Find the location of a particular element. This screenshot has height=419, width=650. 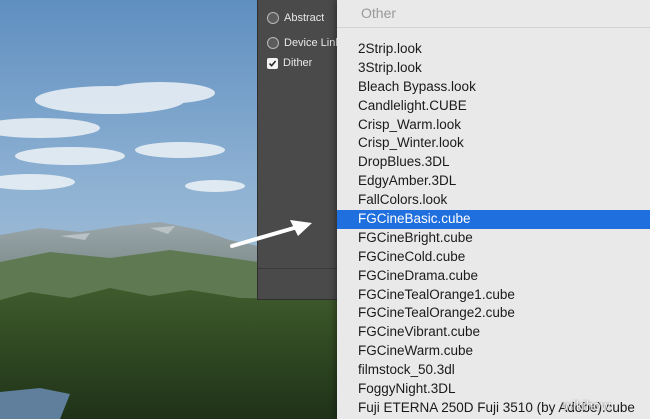

device-link-option: Device Link is located at coordinates (304, 43).